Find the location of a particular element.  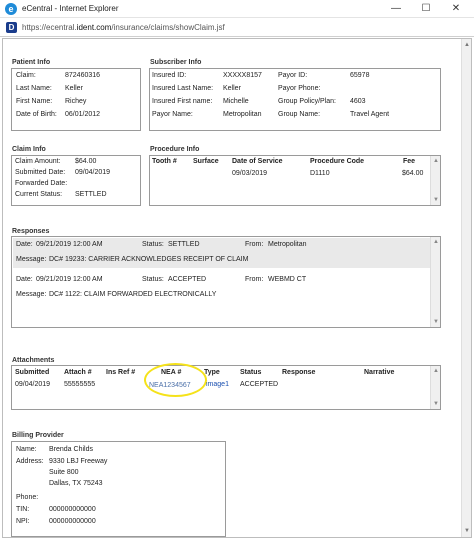

surface-header: Surface is located at coordinates (206, 161).